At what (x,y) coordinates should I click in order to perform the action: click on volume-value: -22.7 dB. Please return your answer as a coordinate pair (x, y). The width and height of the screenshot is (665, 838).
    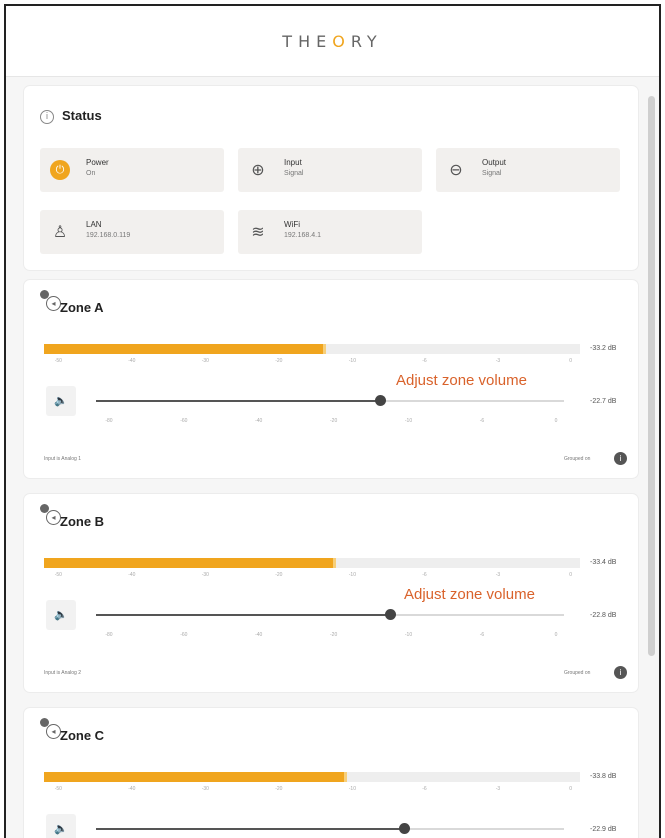
    Looking at the image, I should click on (603, 401).